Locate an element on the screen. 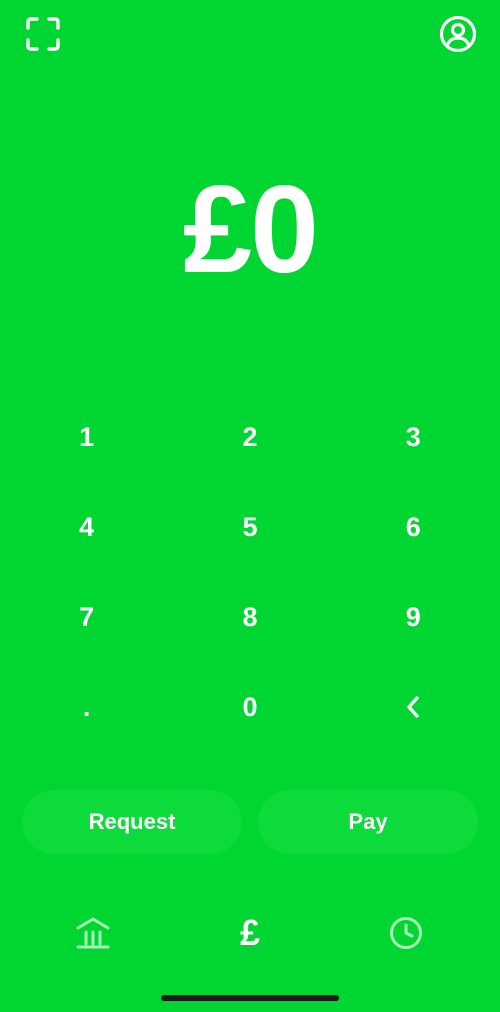 This screenshot has width=500, height=1012. profile-button is located at coordinates (458, 34).